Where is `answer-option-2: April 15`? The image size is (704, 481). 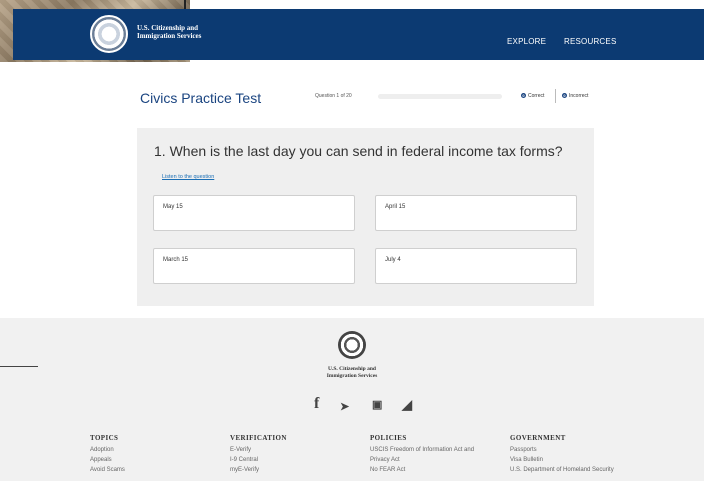
answer-option-2: April 15 is located at coordinates (476, 213).